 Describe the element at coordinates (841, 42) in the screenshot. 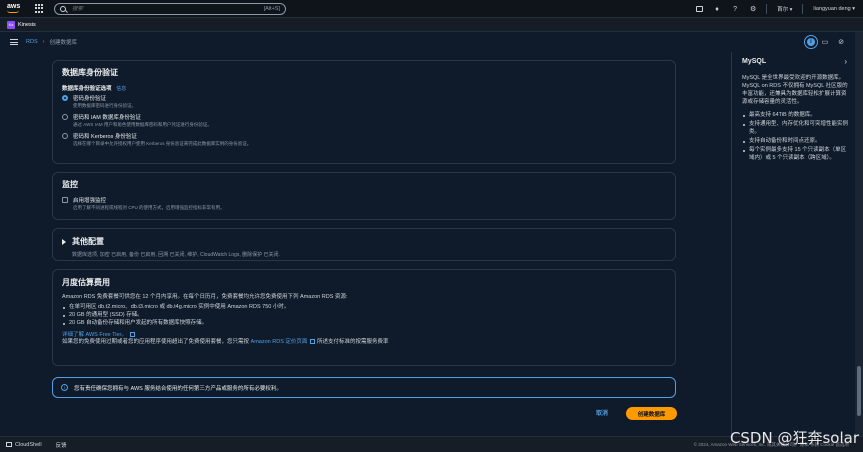

I see `settings-panel-icon: ⊘` at that location.